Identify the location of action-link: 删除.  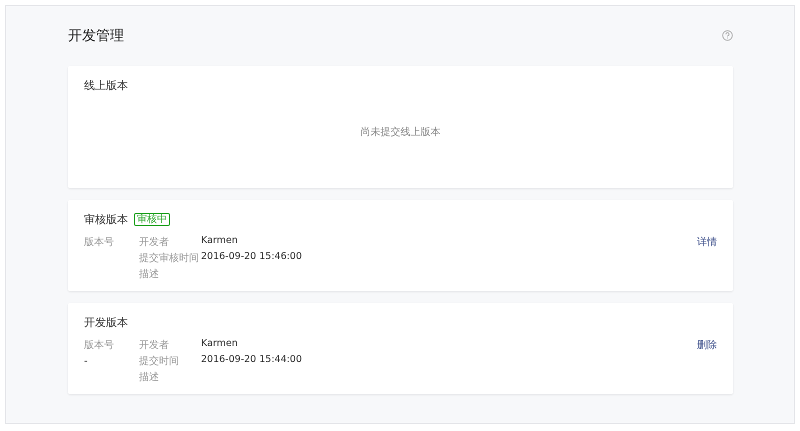
(707, 345).